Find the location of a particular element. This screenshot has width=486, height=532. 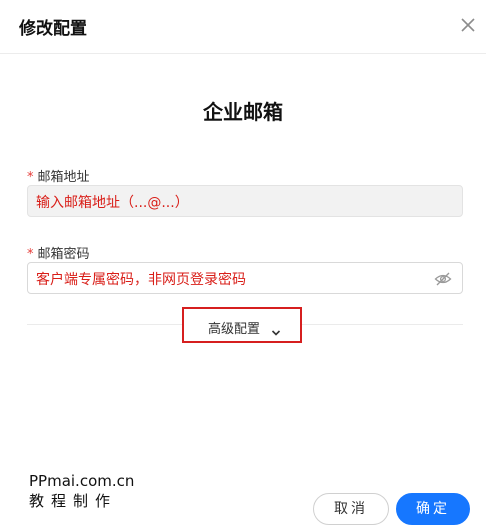

ok-button: 确定 is located at coordinates (433, 509).